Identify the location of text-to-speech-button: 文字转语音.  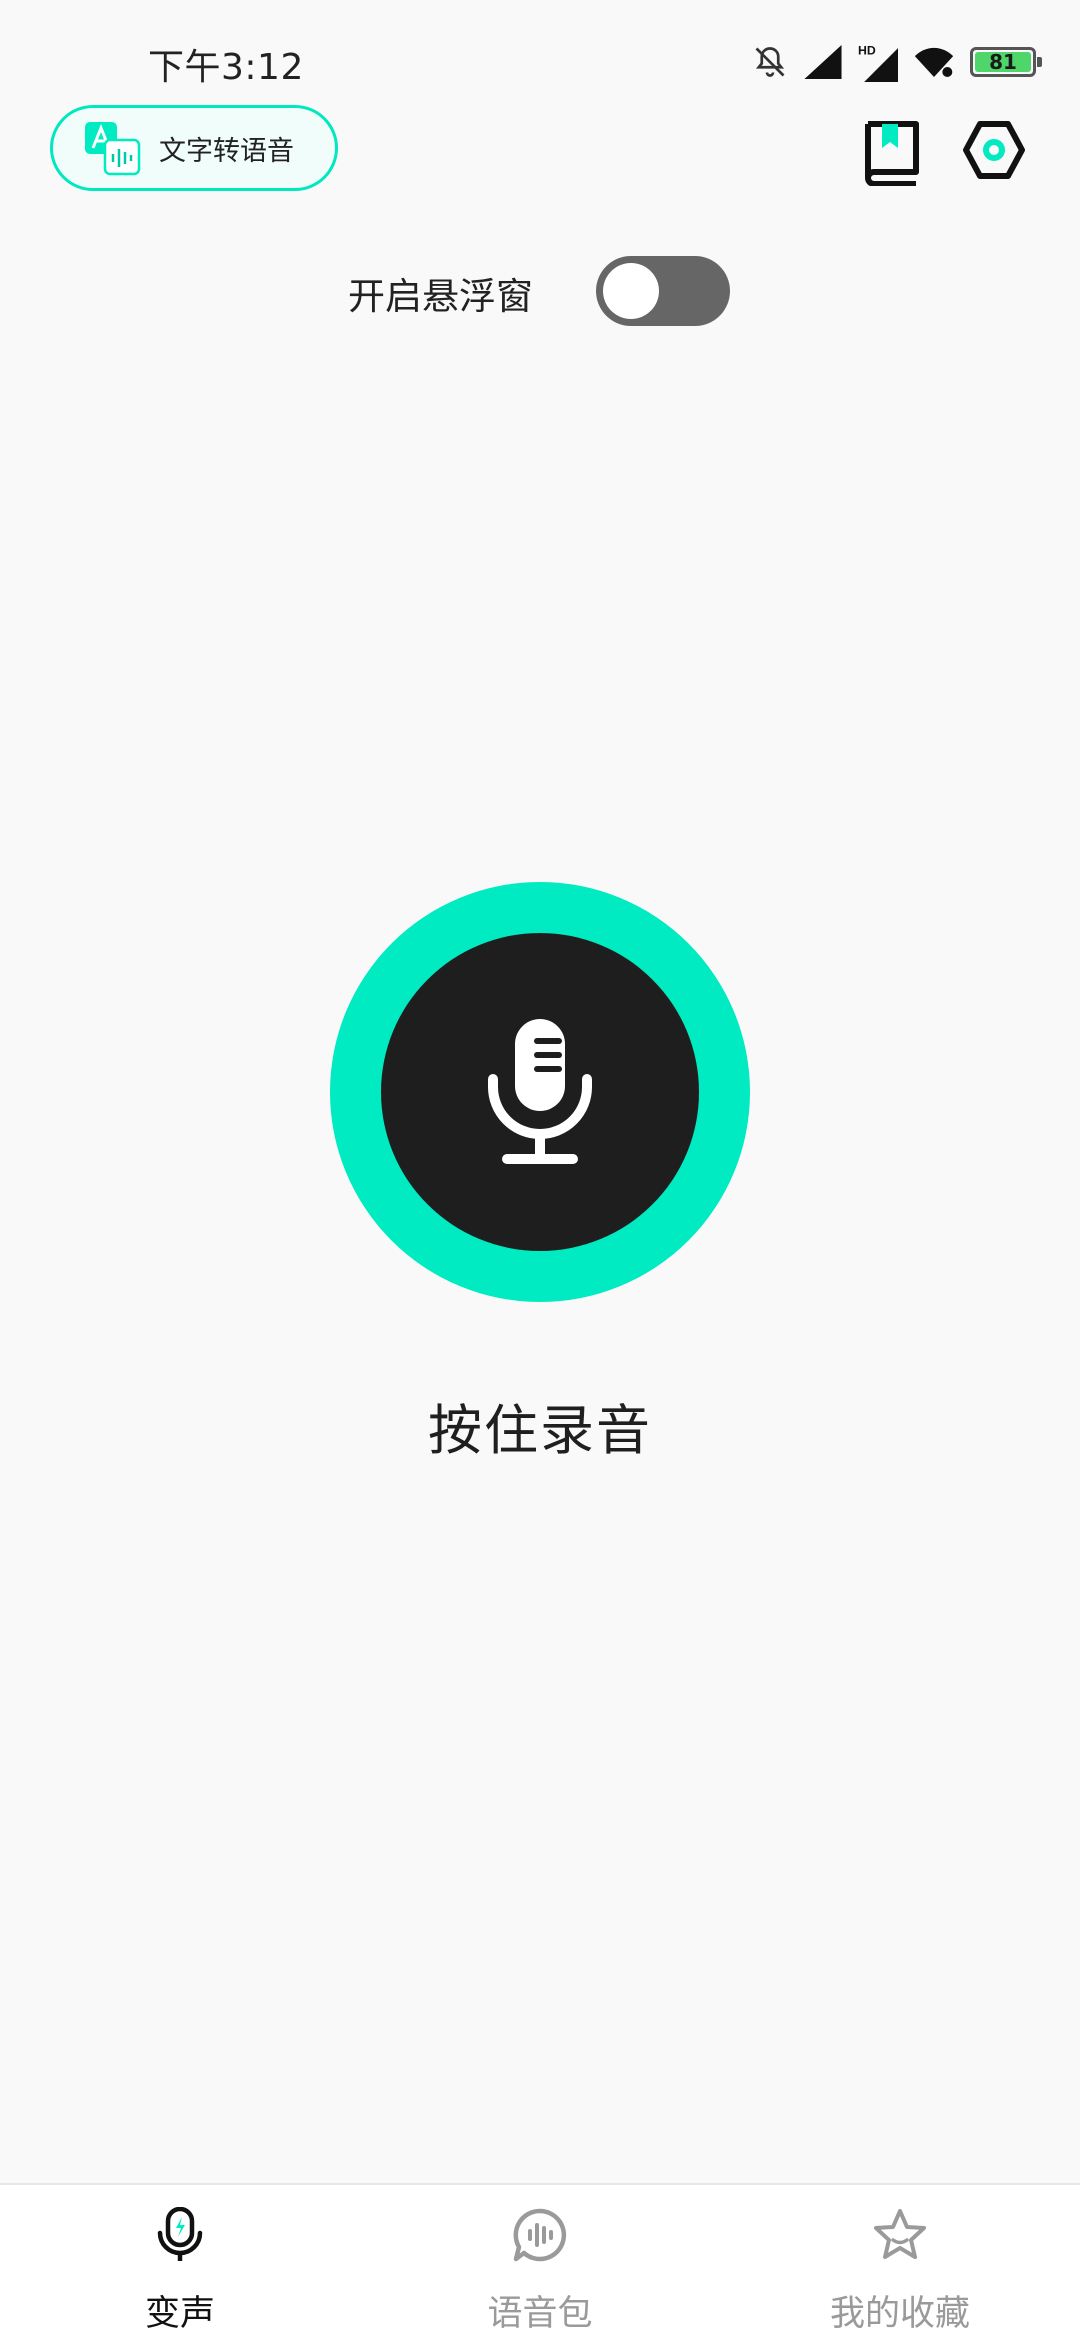
(194, 148).